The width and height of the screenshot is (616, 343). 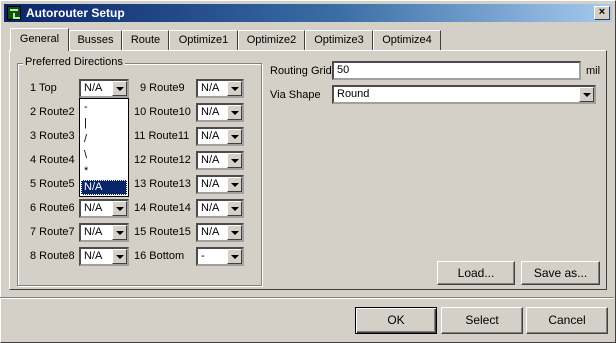 What do you see at coordinates (295, 95) in the screenshot?
I see `via-shape-label: Via Shape` at bounding box center [295, 95].